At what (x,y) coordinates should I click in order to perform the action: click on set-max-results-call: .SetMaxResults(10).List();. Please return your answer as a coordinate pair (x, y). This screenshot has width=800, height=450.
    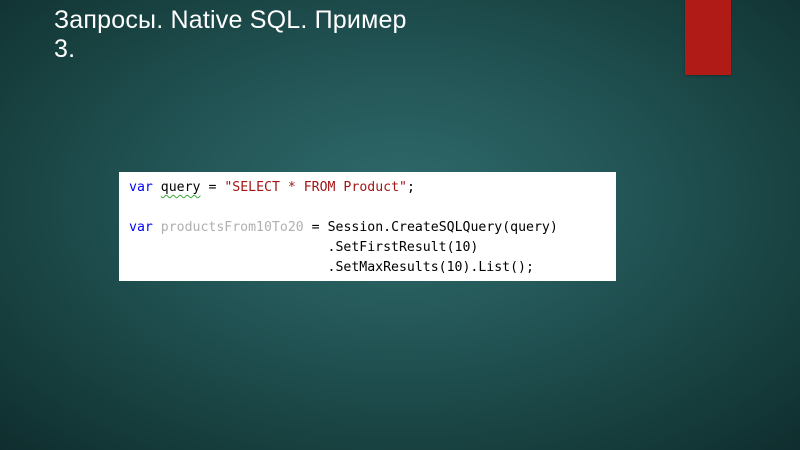
    Looking at the image, I should click on (430, 267).